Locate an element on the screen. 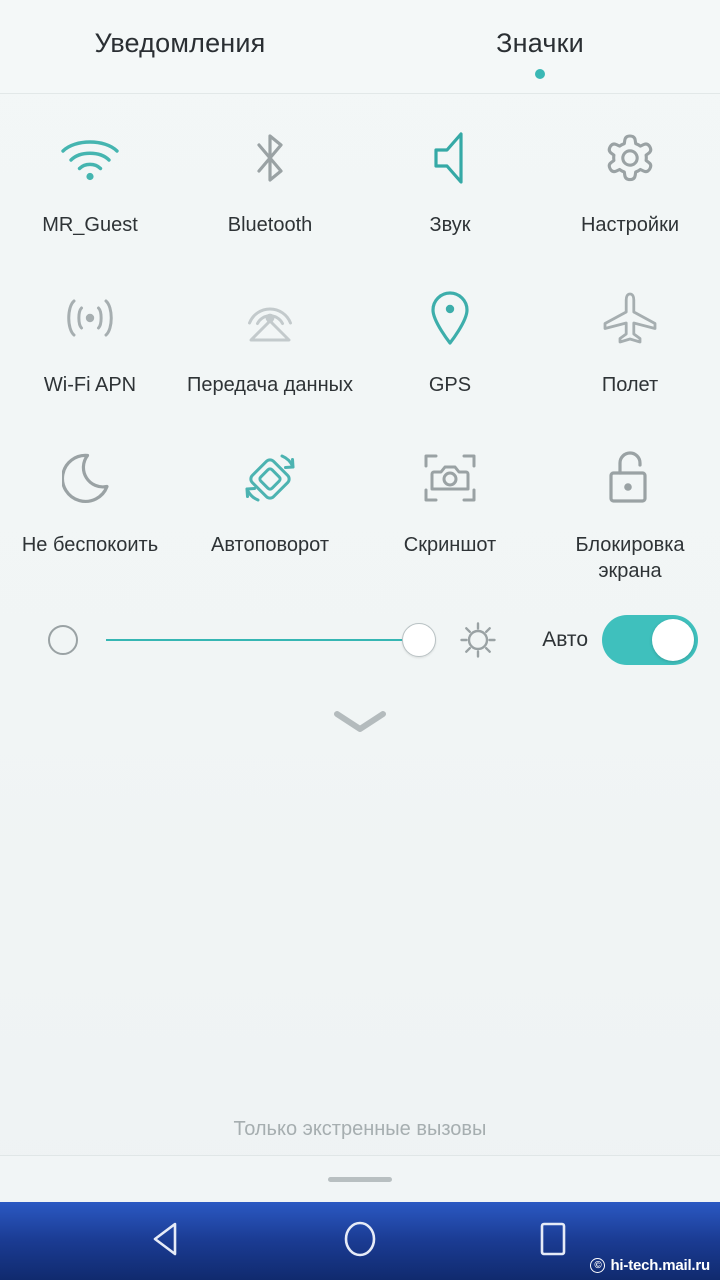 Image resolution: width=720 pixels, height=1280 pixels. brightness-slider-fill is located at coordinates (263, 640).